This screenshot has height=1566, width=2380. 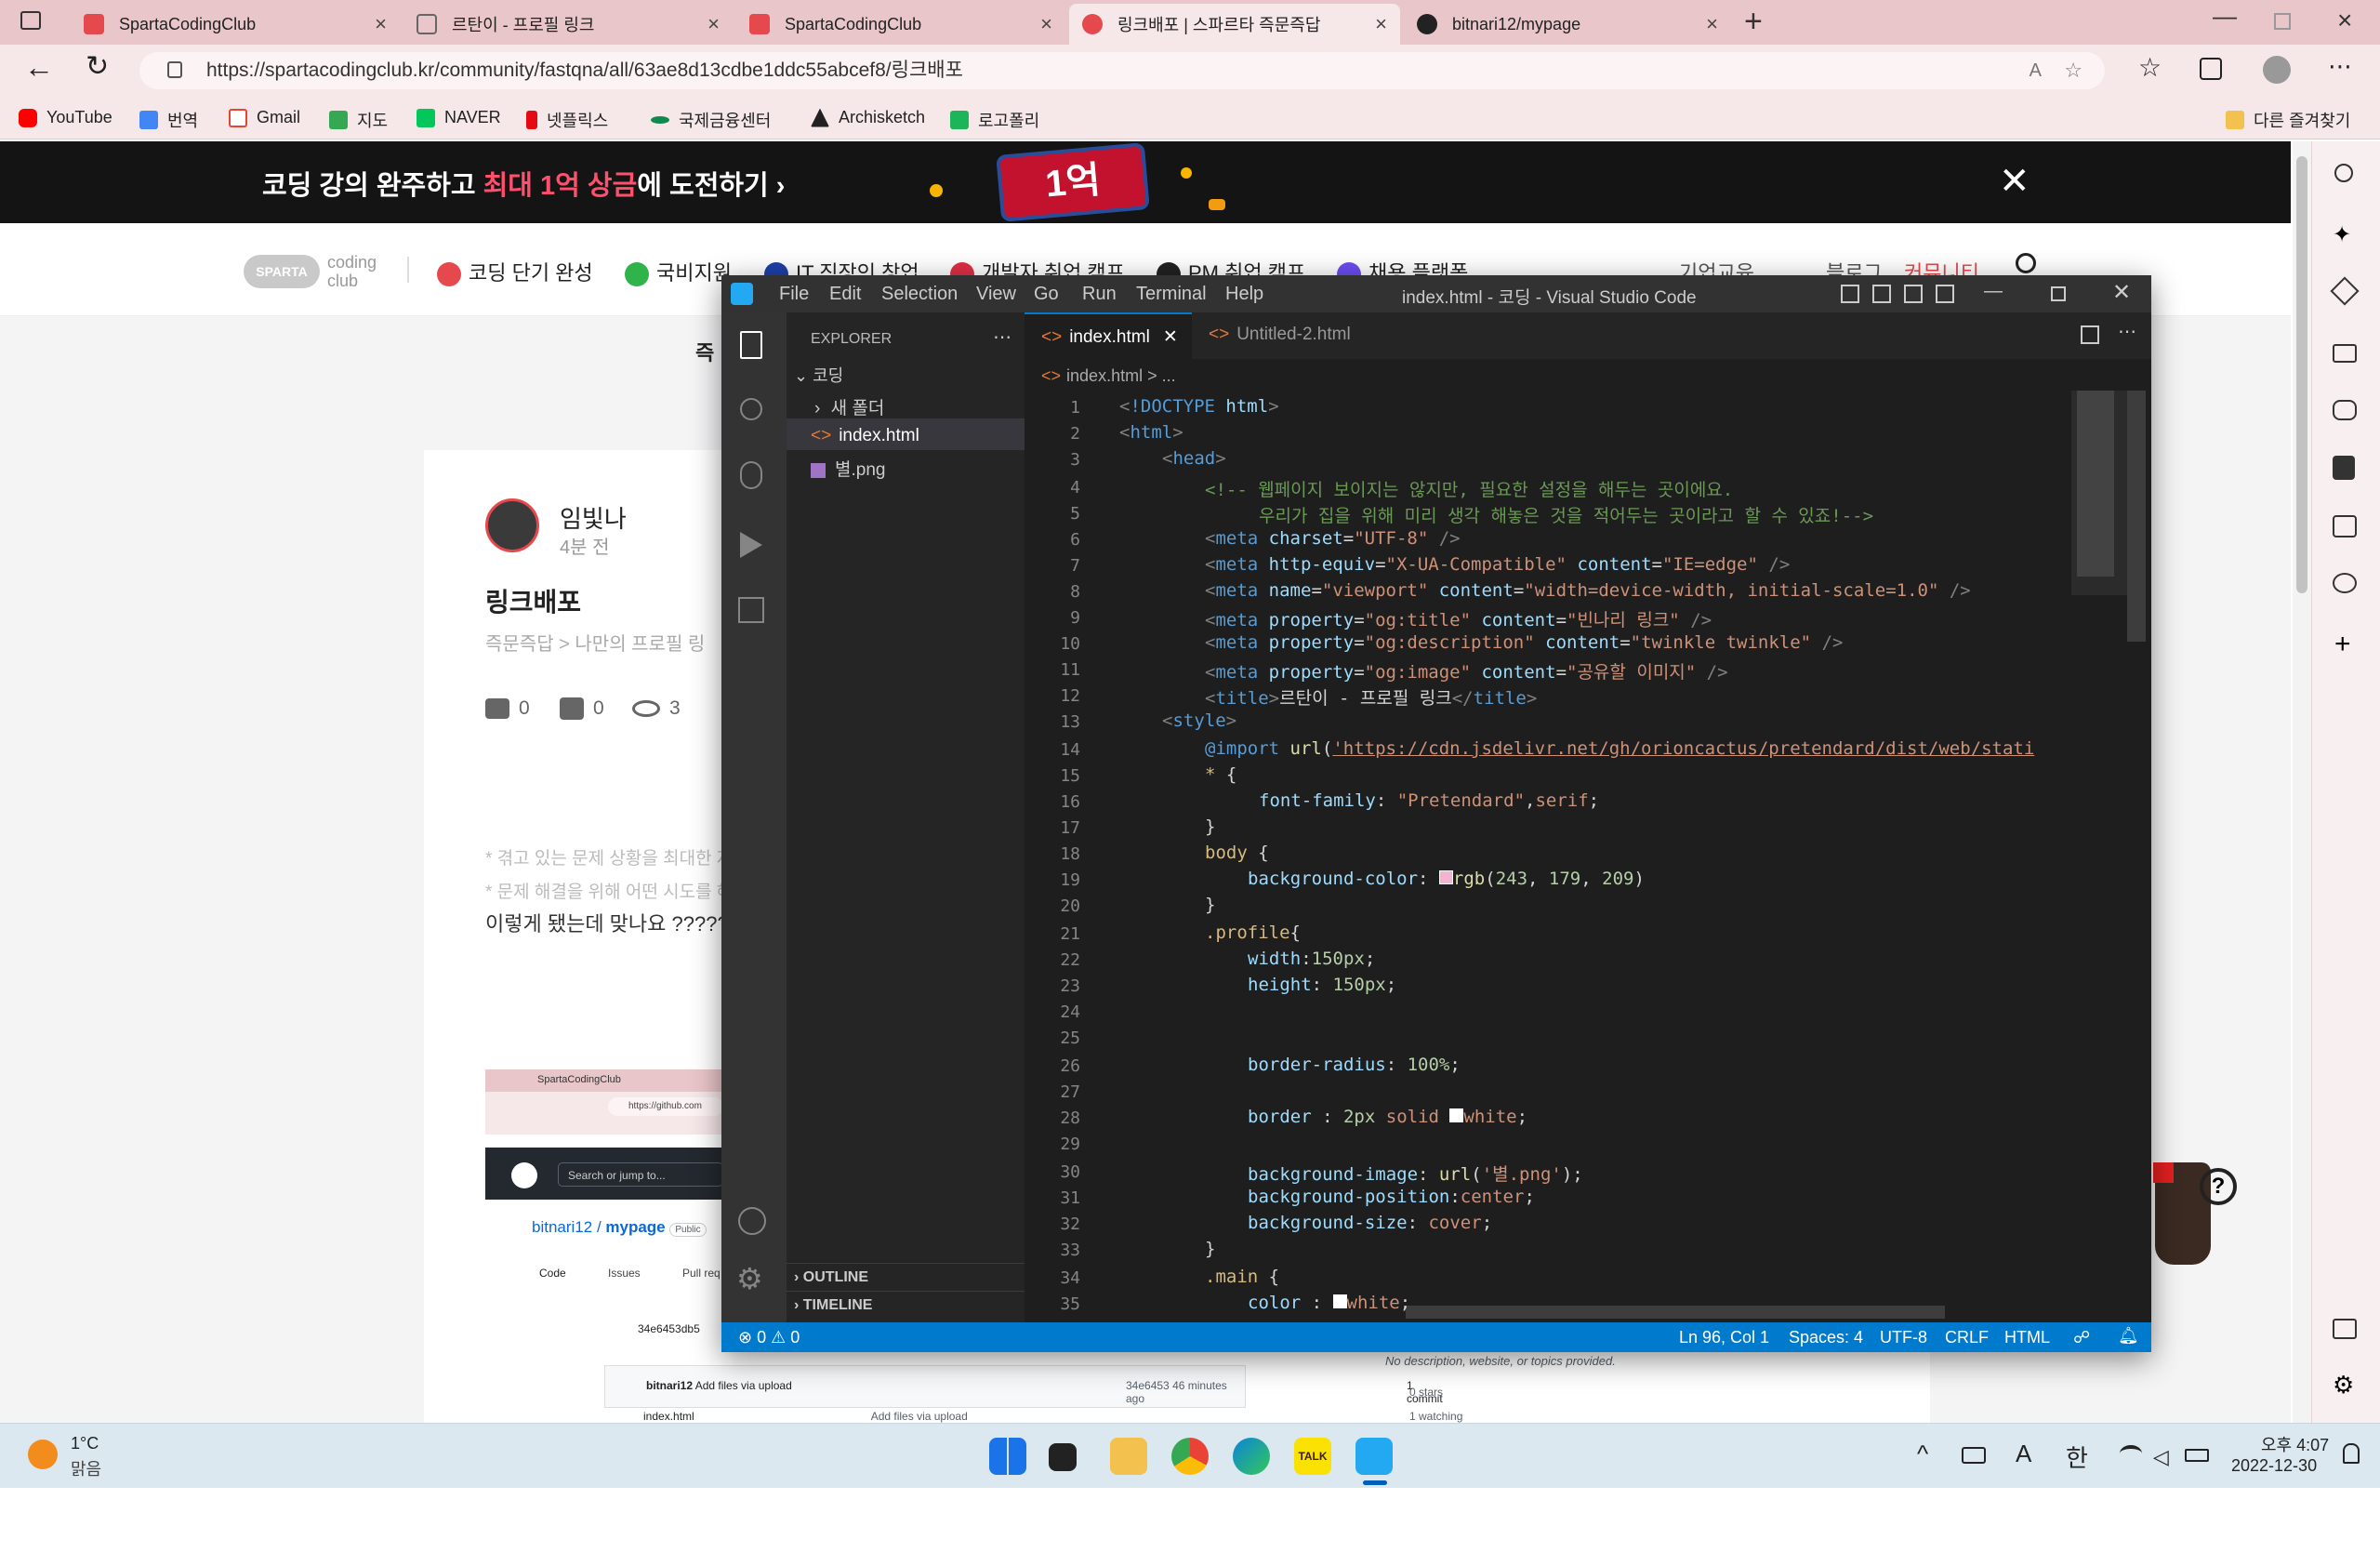 What do you see at coordinates (85, 1443) in the screenshot?
I see `weather-temp: 1°C` at bounding box center [85, 1443].